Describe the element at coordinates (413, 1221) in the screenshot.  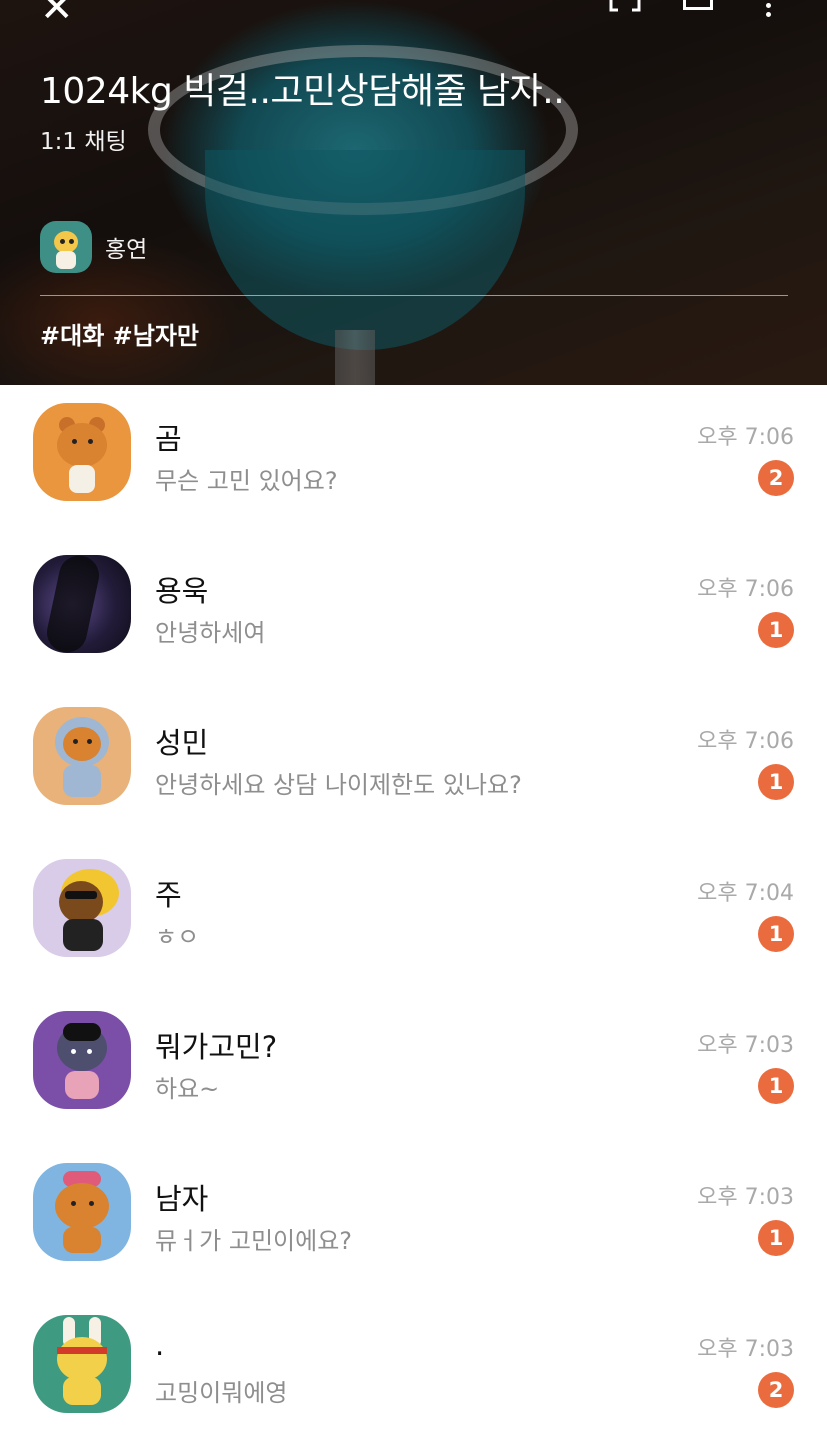
I see `chat-row: 남자 뮤ㅓ가 고민이에요? 오후 7:03 1` at that location.